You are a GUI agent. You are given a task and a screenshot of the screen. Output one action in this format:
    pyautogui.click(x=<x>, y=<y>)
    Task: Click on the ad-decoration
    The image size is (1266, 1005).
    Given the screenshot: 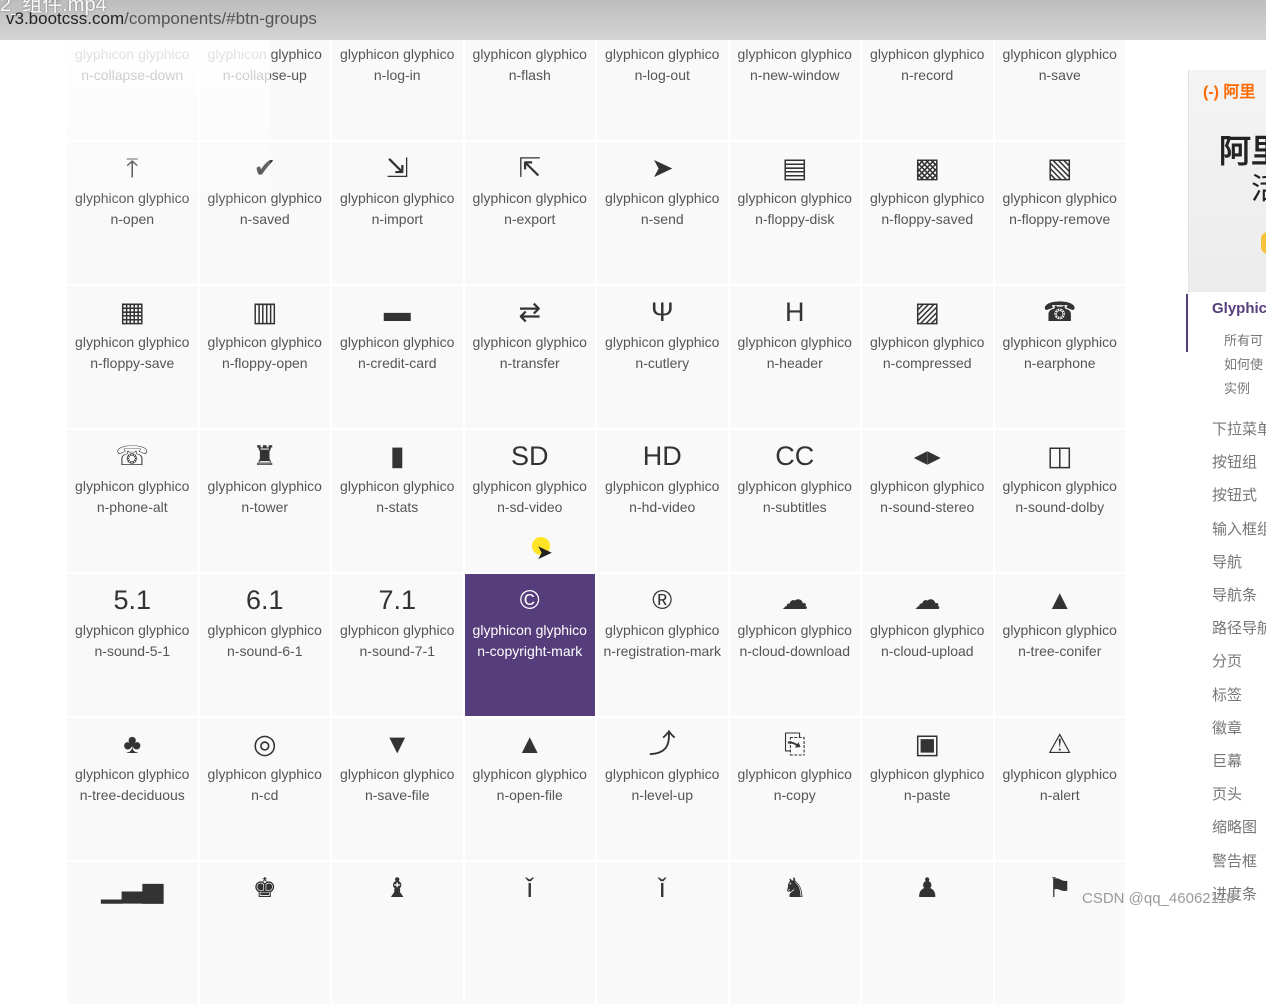 What is the action you would take?
    pyautogui.click(x=1263, y=243)
    